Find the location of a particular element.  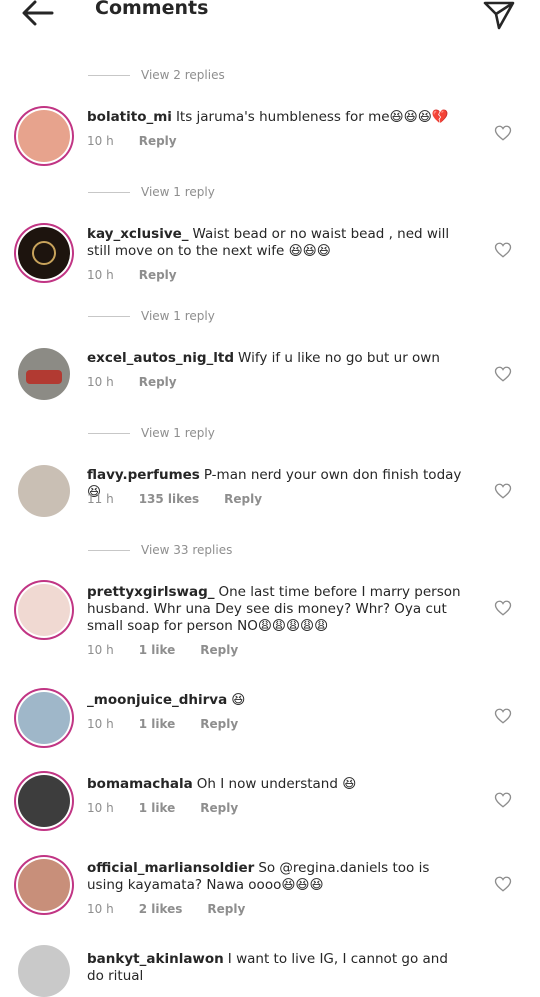

comment-text: 😆 is located at coordinates (238, 700).